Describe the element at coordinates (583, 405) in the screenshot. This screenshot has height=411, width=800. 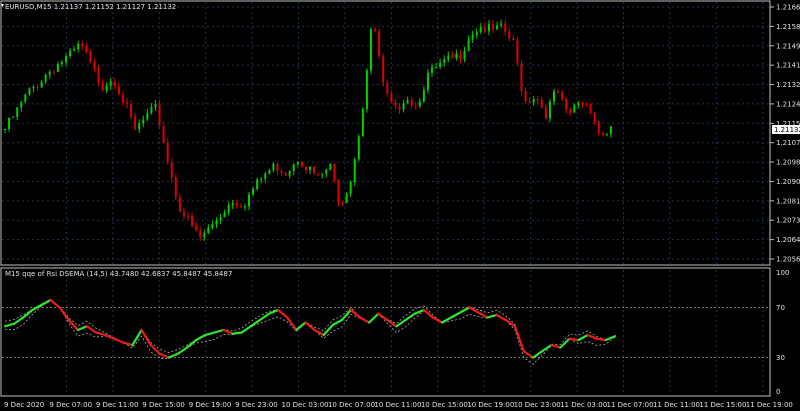
I see `time-label: 11 Dec 03:00` at that location.